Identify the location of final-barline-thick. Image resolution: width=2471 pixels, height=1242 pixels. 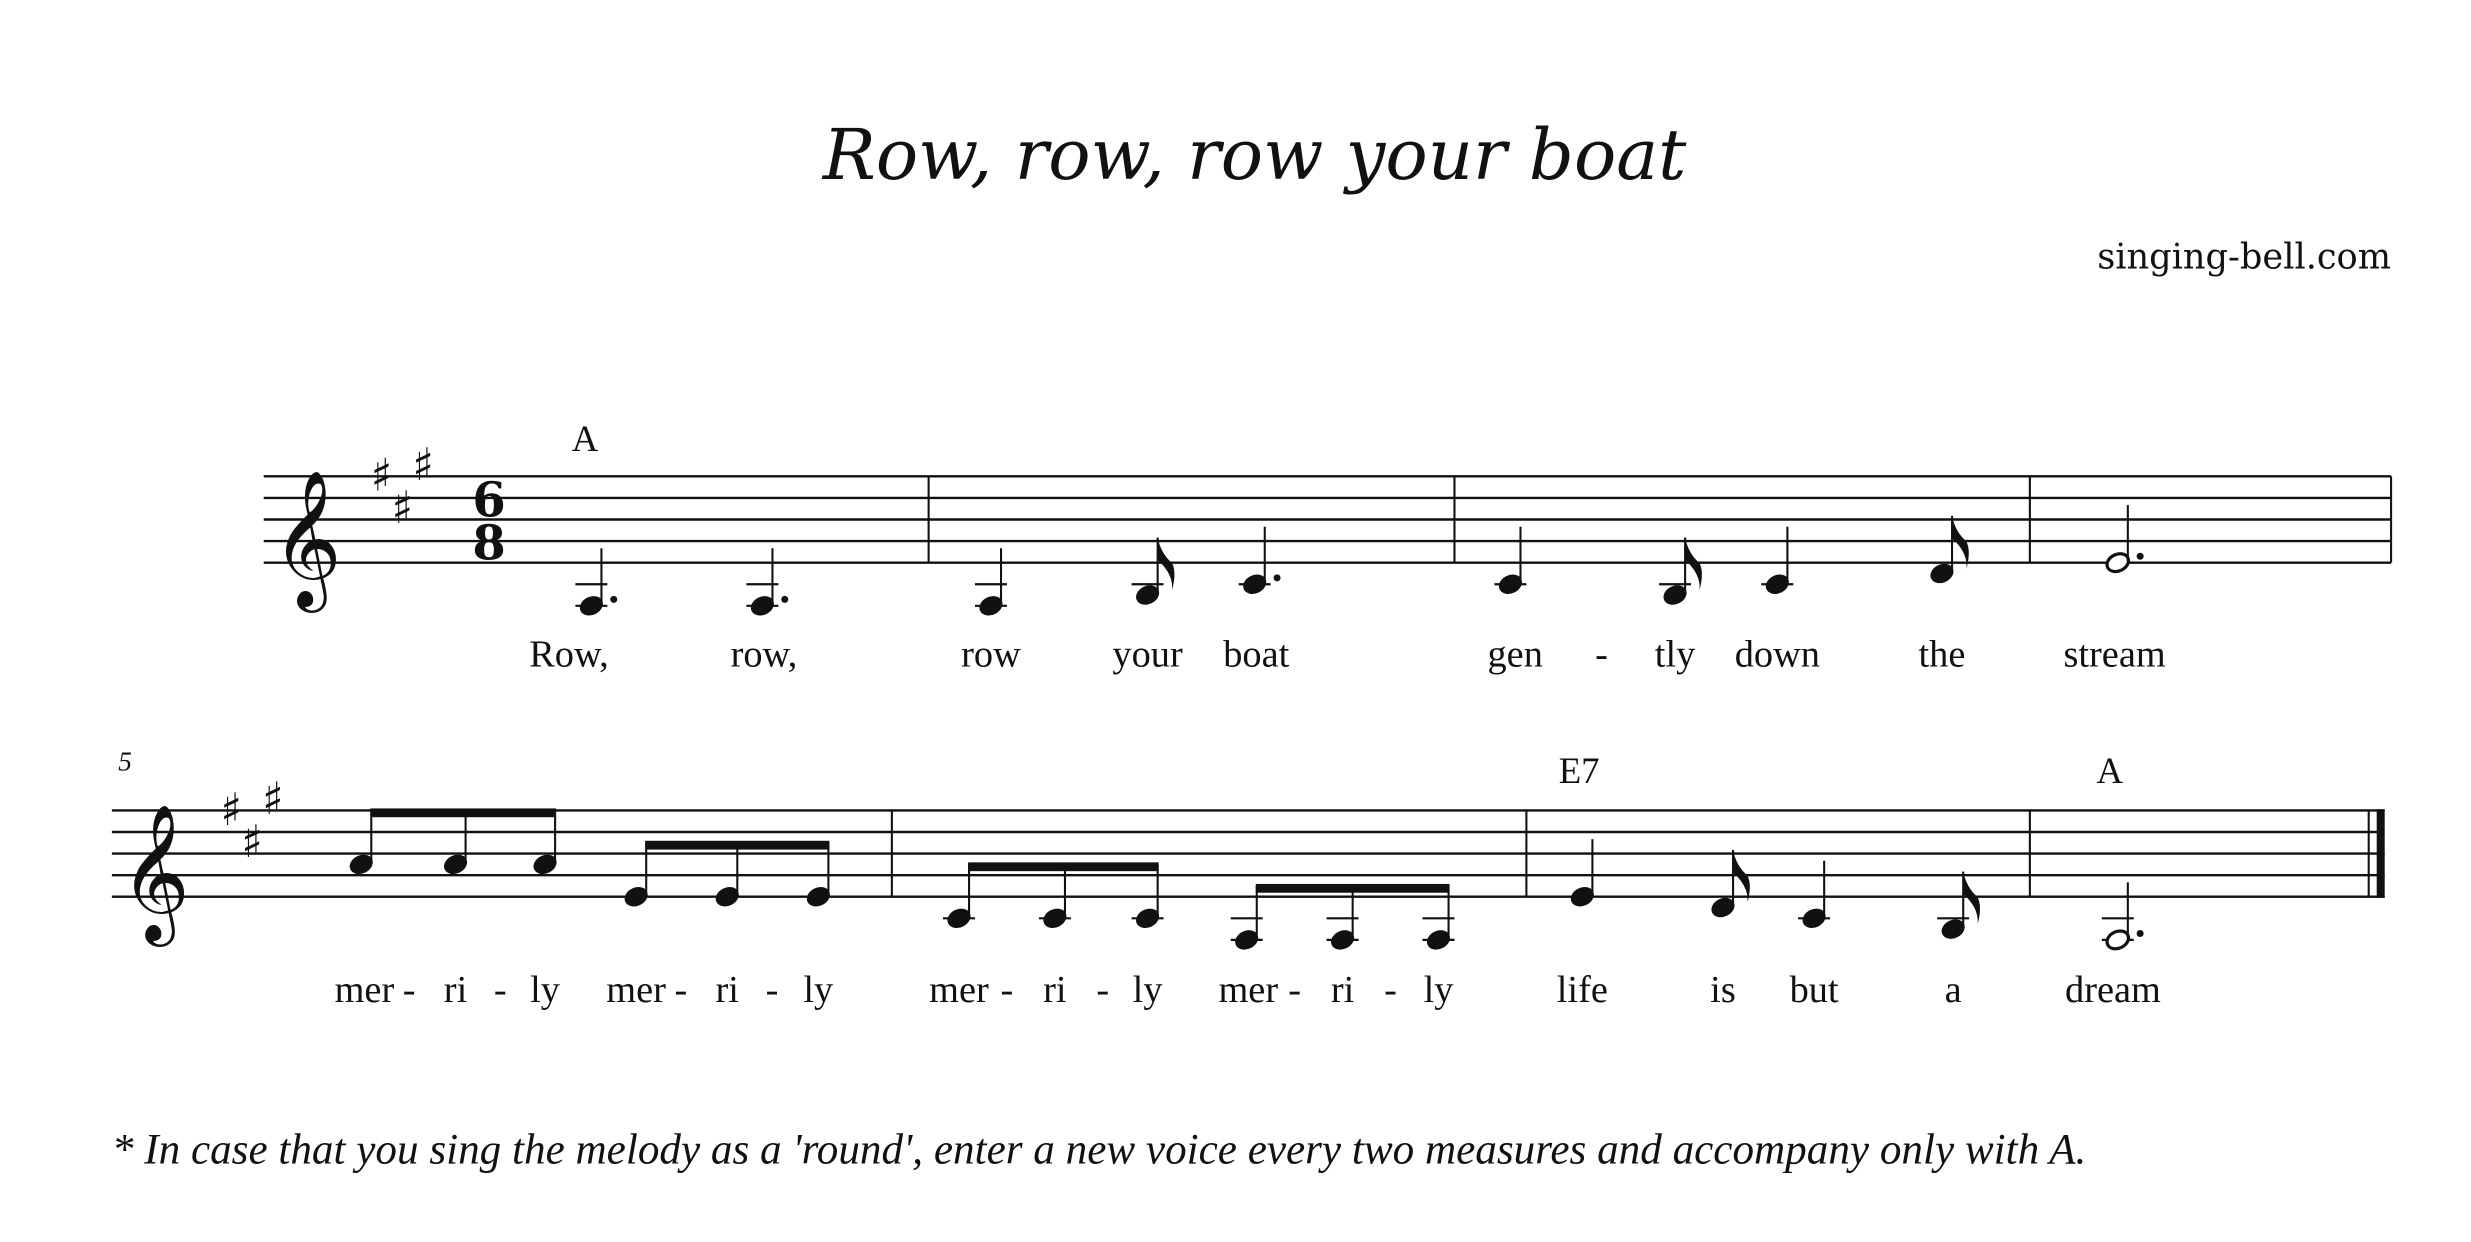
(2380, 853).